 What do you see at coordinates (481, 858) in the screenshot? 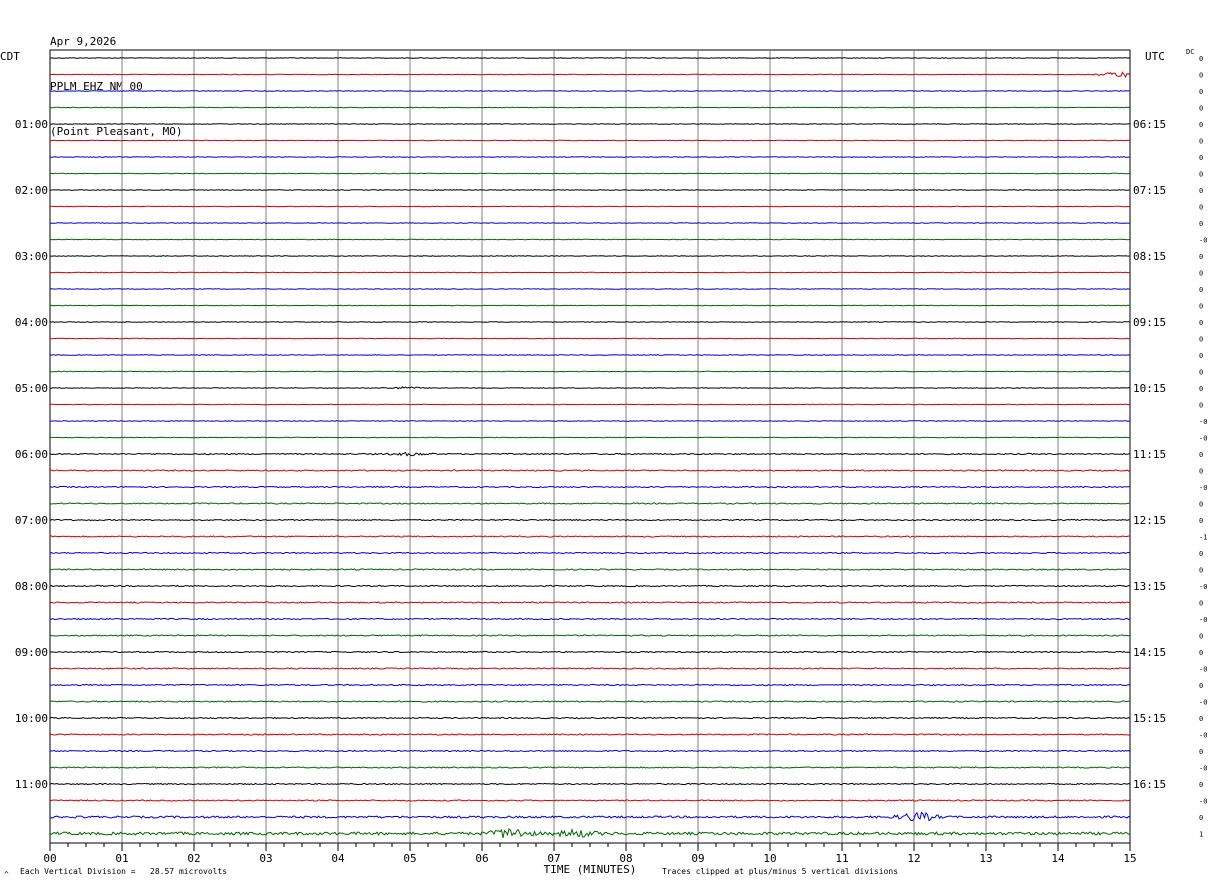
I see `x-tick-label: 06` at bounding box center [481, 858].